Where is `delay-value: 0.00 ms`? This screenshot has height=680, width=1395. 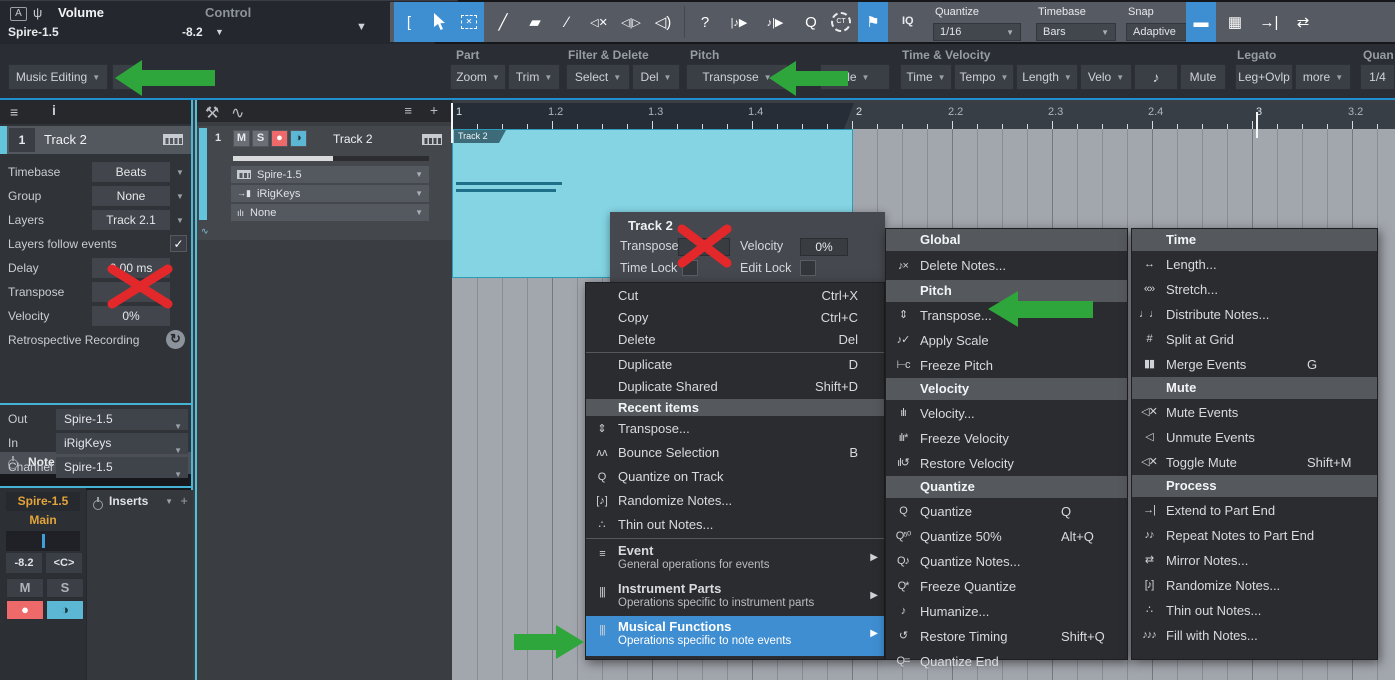 delay-value: 0.00 ms is located at coordinates (131, 268).